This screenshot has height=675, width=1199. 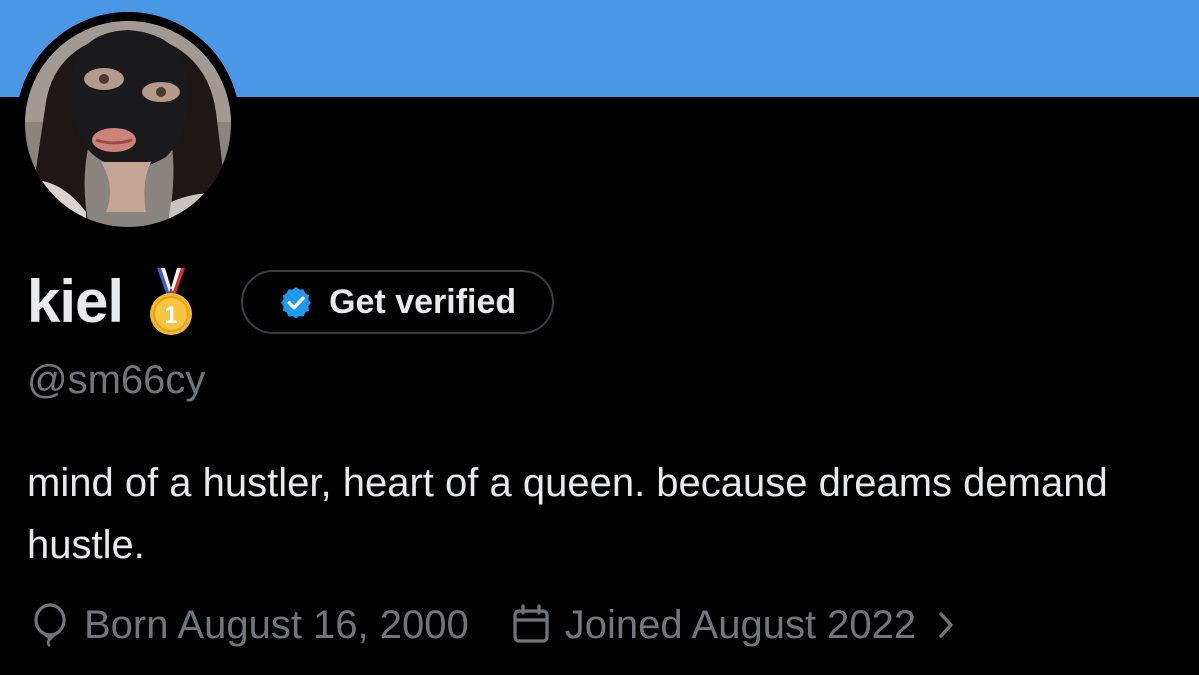 What do you see at coordinates (296, 303) in the screenshot?
I see `verified-badge-icon` at bounding box center [296, 303].